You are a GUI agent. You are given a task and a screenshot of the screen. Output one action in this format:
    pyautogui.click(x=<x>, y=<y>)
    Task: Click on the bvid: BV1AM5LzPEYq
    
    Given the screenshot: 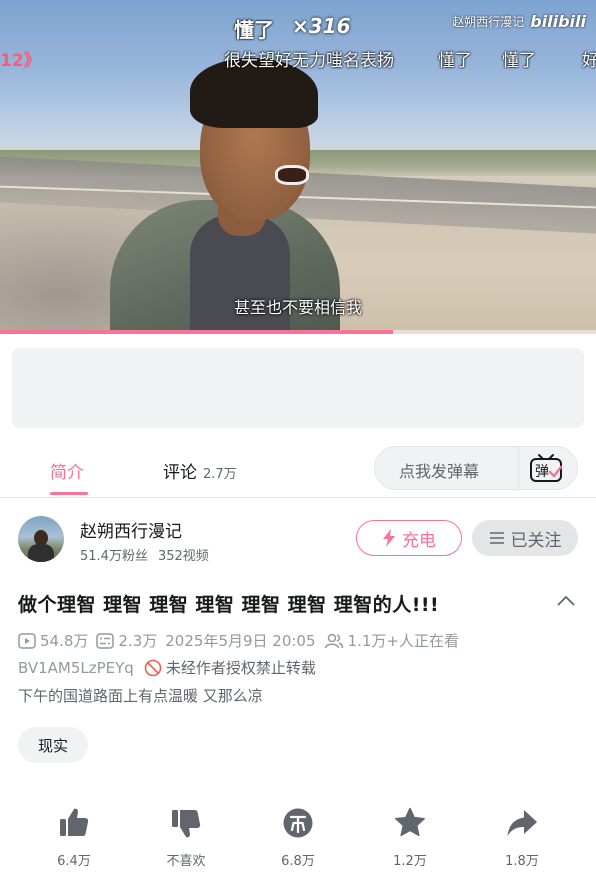 What is the action you would take?
    pyautogui.click(x=76, y=667)
    